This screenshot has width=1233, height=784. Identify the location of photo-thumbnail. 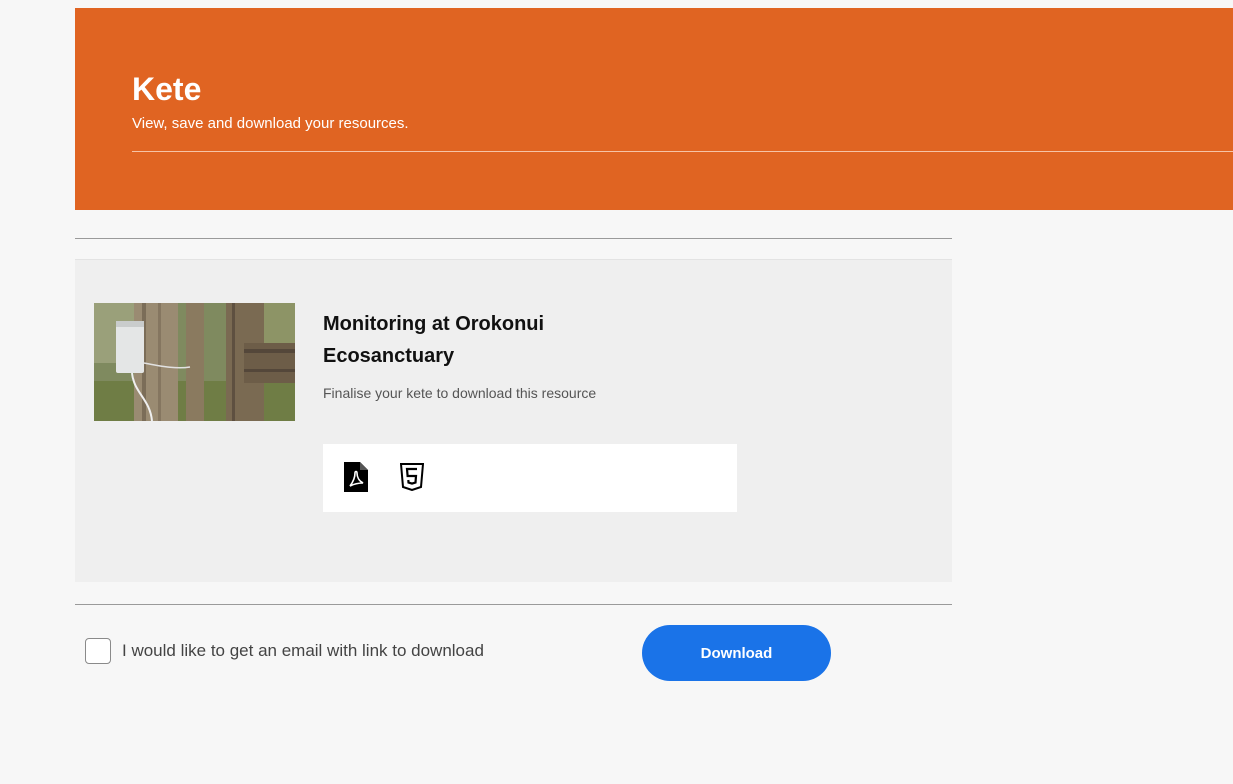
(194, 362).